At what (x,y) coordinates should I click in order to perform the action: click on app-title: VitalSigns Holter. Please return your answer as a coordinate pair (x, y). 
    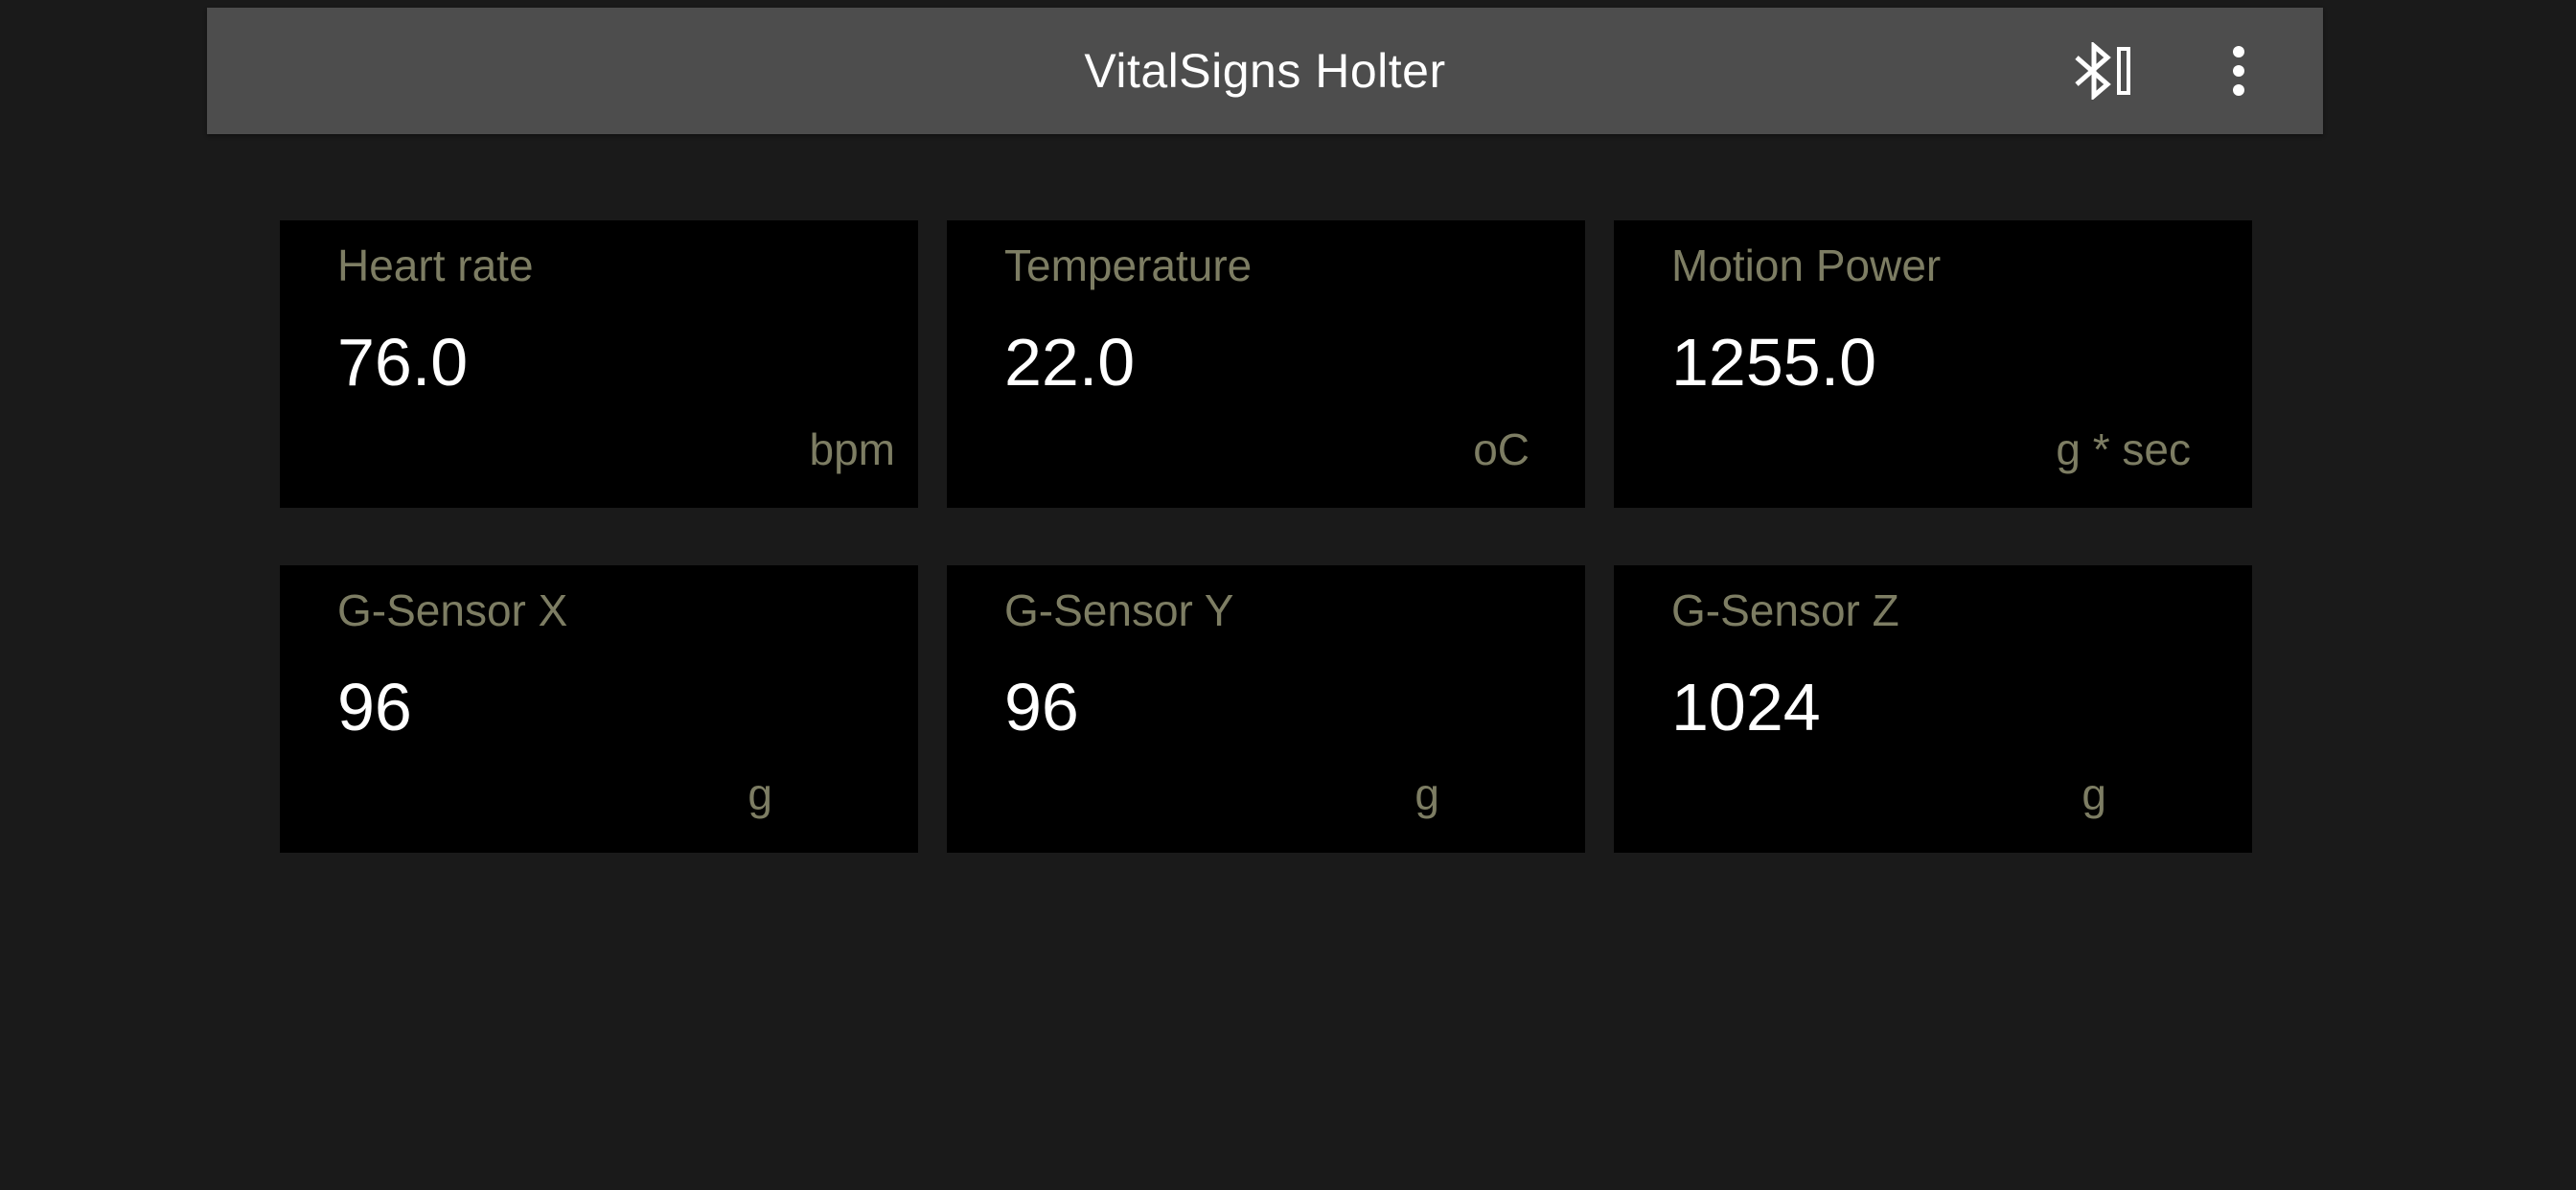
    Looking at the image, I should click on (1265, 71).